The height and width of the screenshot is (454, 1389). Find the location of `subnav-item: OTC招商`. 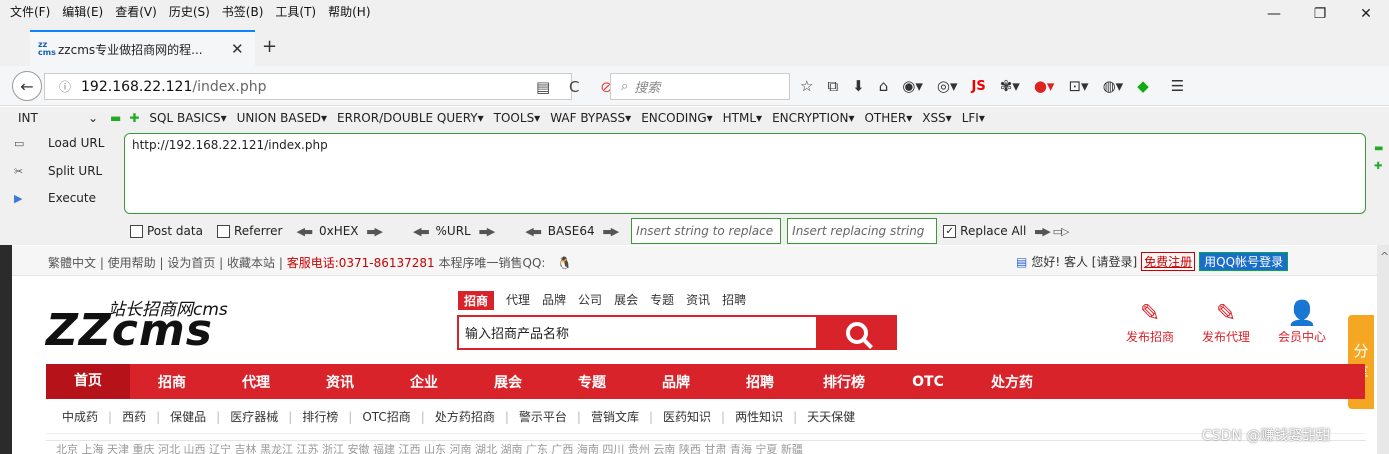

subnav-item: OTC招商 is located at coordinates (386, 416).